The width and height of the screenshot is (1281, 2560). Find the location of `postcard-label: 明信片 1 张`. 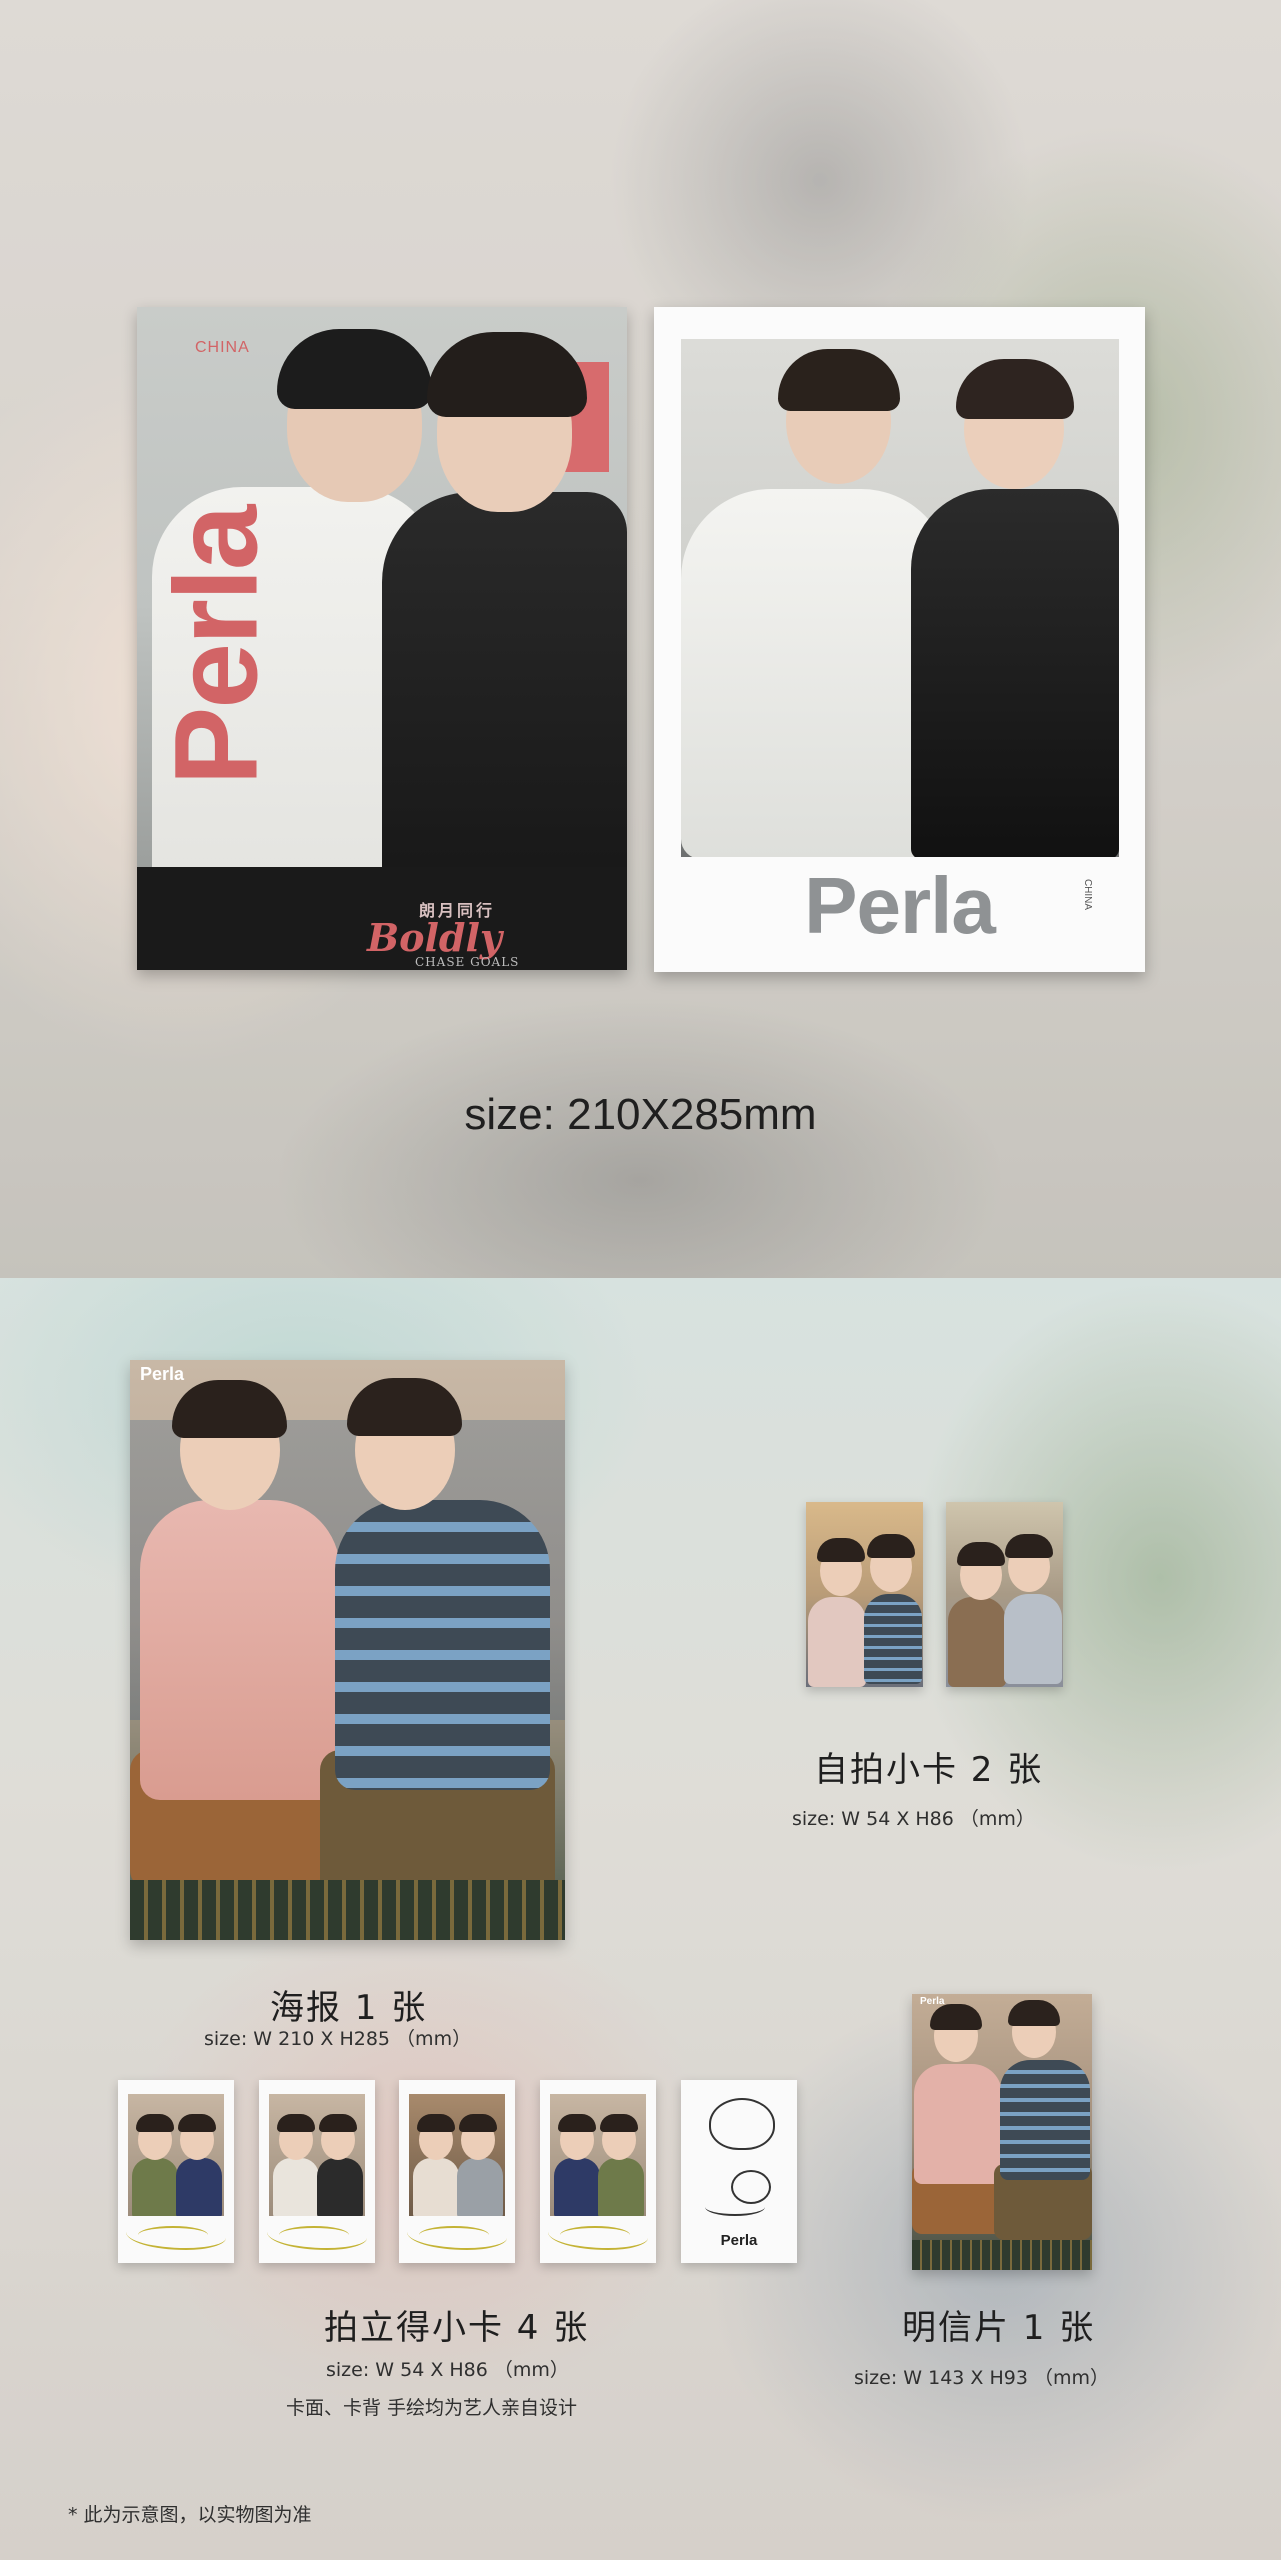

postcard-label: 明信片 1 张 is located at coordinates (999, 2328).